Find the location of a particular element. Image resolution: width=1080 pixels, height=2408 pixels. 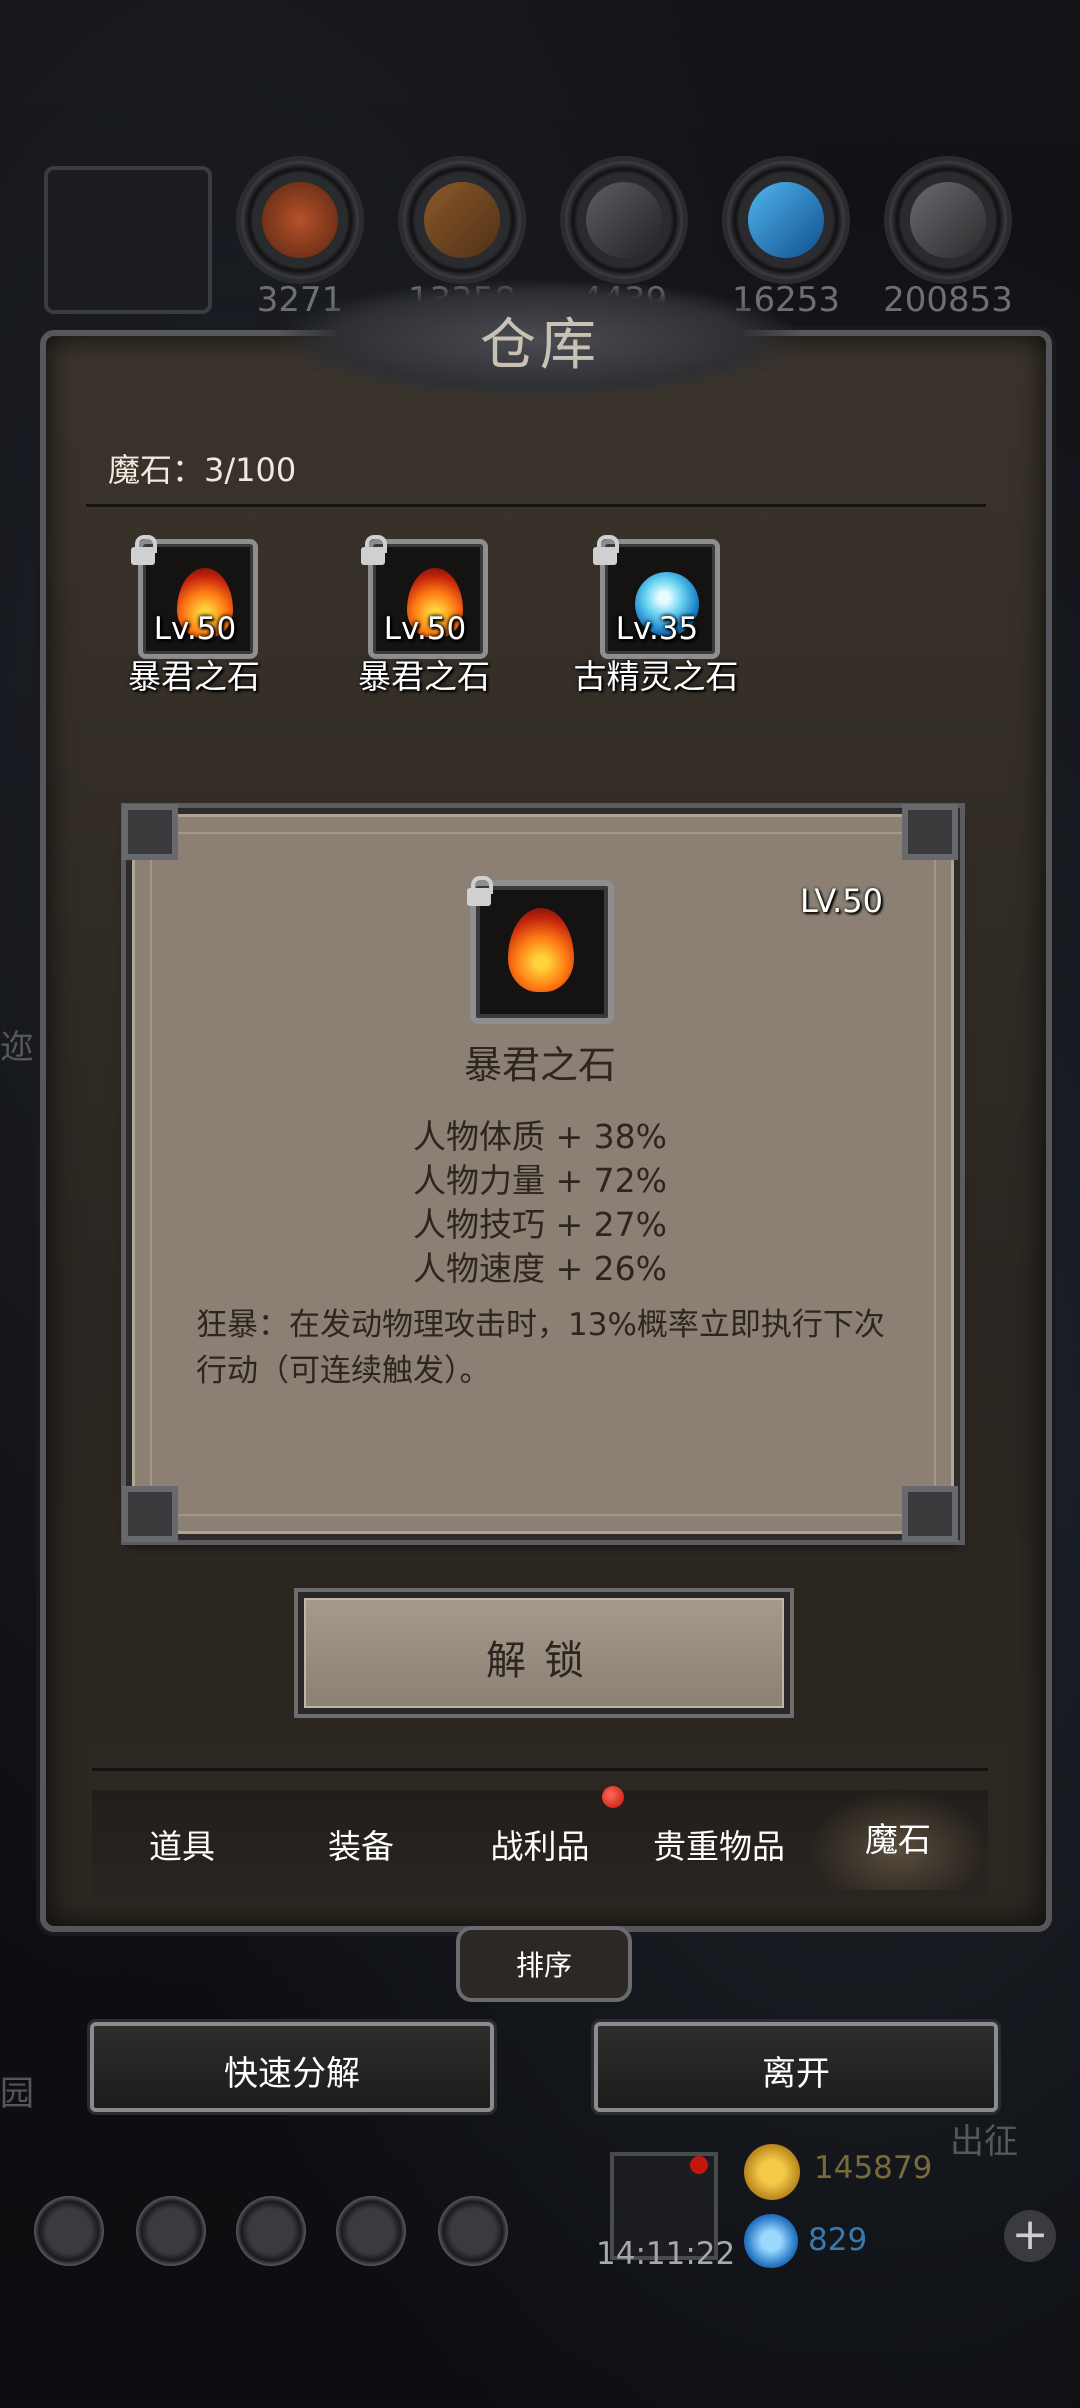

background-label: 园 is located at coordinates (17, 2094).